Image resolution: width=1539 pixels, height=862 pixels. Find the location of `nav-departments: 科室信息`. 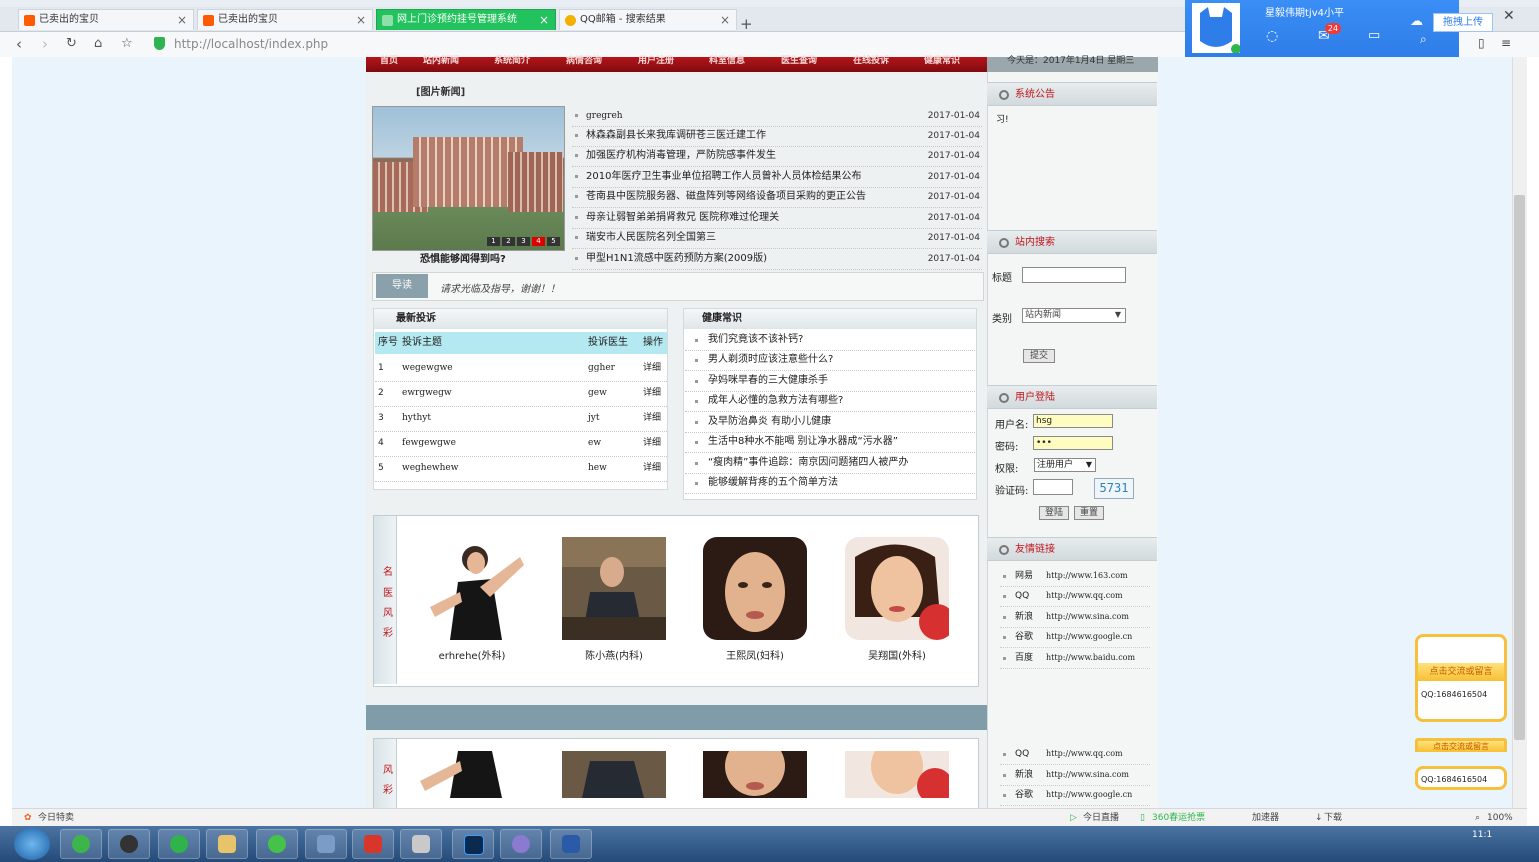

nav-departments: 科室信息 is located at coordinates (727, 61).